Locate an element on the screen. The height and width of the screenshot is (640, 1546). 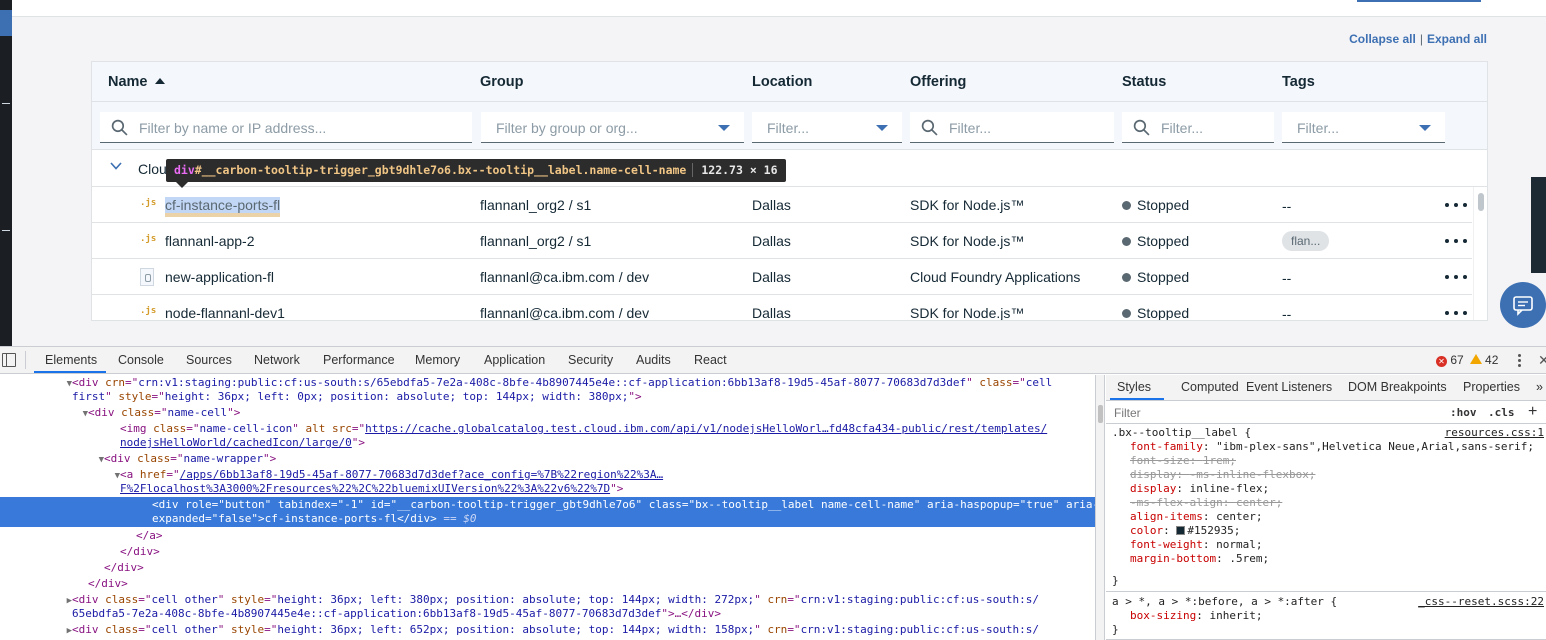
nodejs-icon: .js is located at coordinates (148, 203).